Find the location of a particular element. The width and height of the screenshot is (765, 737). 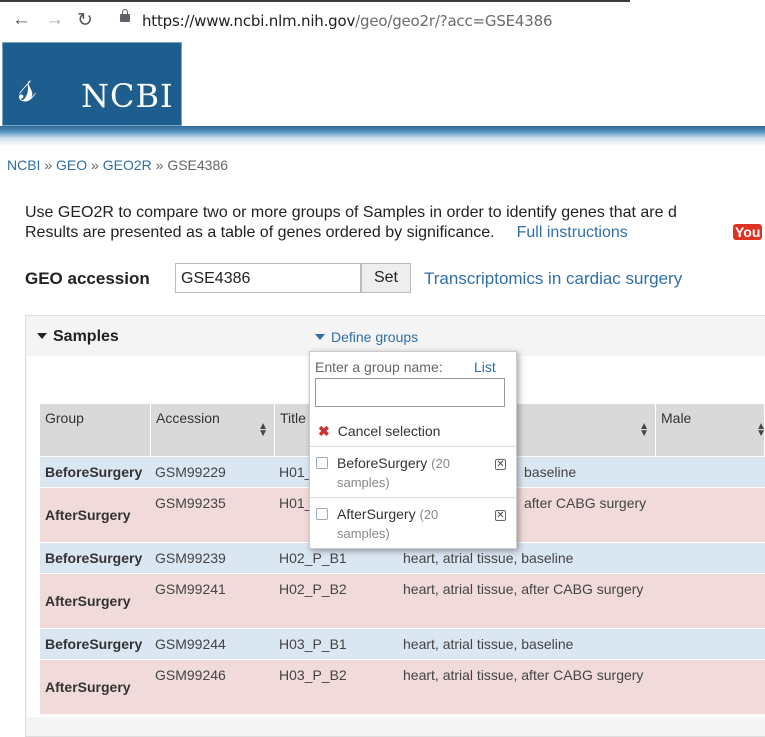

geo-accession-label: GEO accession is located at coordinates (87, 278).